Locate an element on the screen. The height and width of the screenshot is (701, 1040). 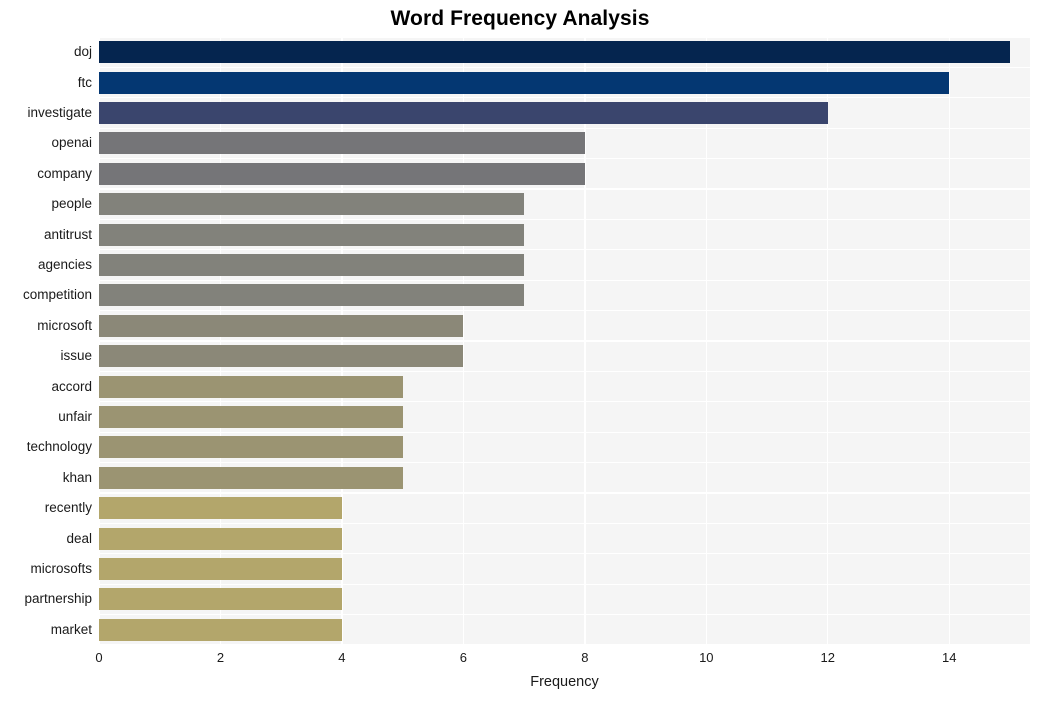
x-tick-label-14: 14 is located at coordinates (949, 657).